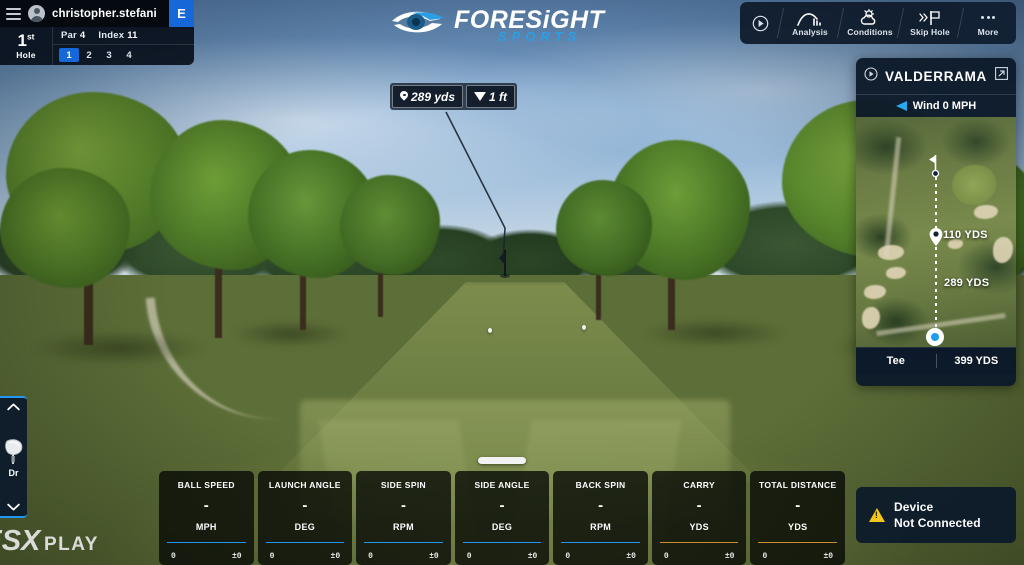  Describe the element at coordinates (935, 337) in the screenshot. I see `ball-position-icon` at that location.